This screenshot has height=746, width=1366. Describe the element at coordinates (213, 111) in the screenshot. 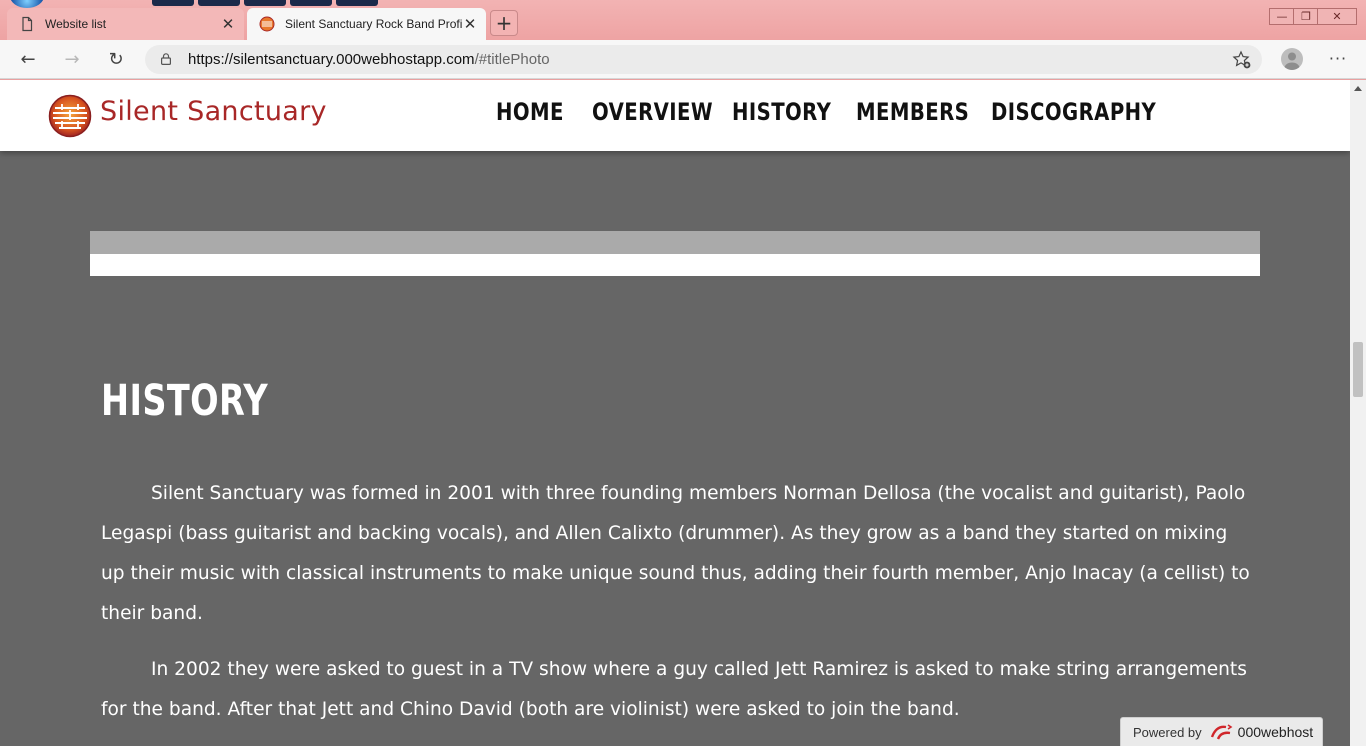

I see `brand-name: Silent Sanctuary` at that location.